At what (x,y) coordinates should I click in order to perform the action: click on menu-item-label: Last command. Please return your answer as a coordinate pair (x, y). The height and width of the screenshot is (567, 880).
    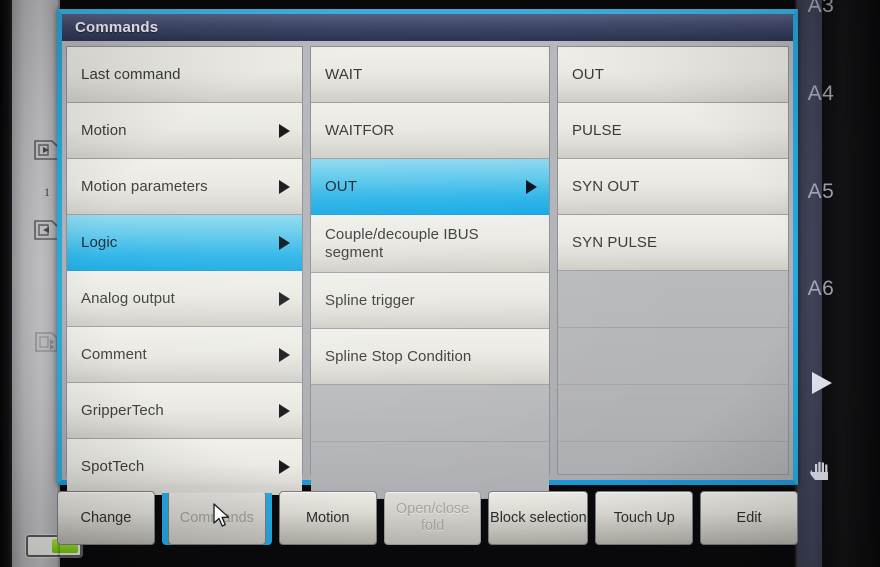
    Looking at the image, I should click on (131, 74).